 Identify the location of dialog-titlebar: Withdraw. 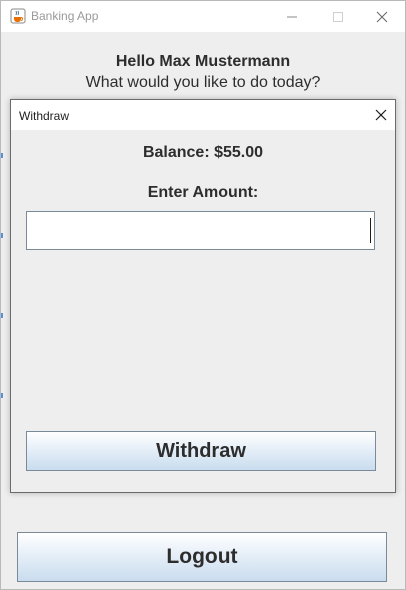
(203, 115).